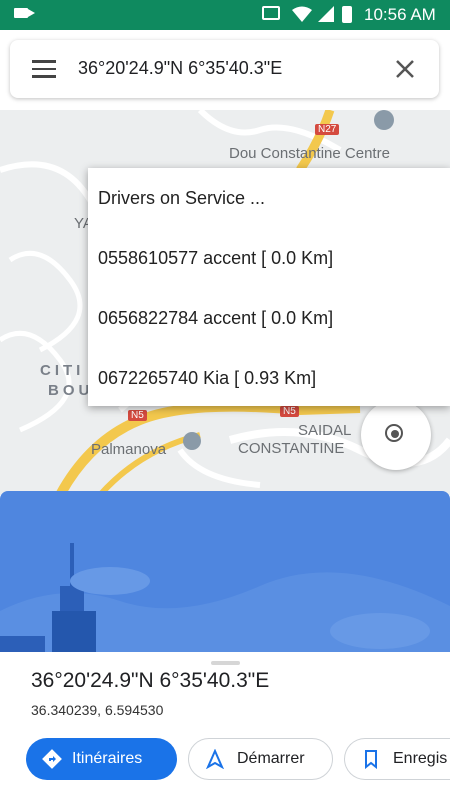 Image resolution: width=450 pixels, height=800 pixels. What do you see at coordinates (52, 759) in the screenshot?
I see `directions-icon` at bounding box center [52, 759].